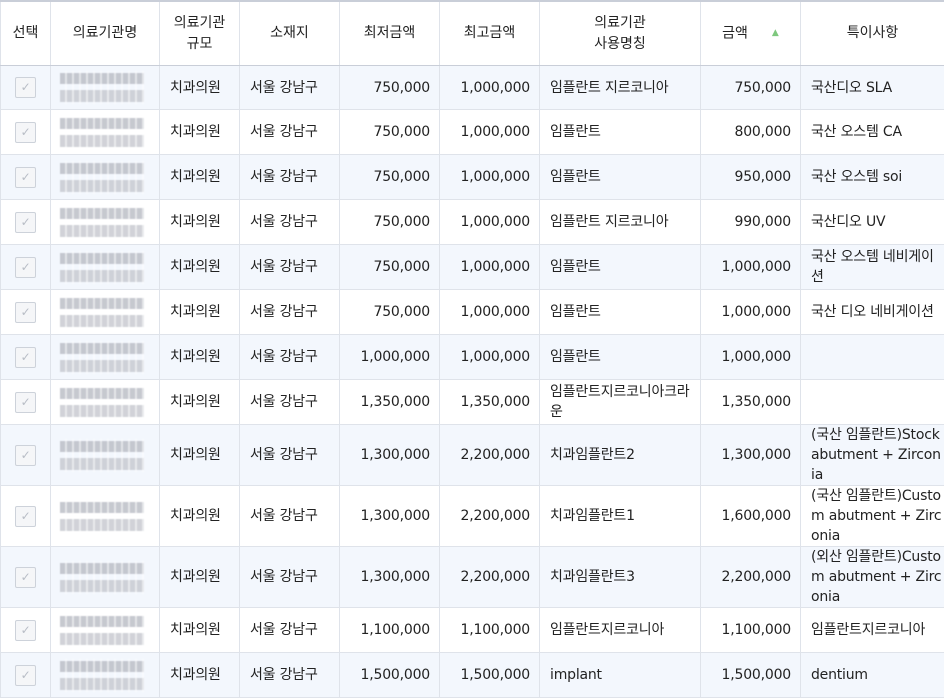 This screenshot has width=944, height=698. I want to click on header-institution-size: 의료기관 규모, so click(200, 33).